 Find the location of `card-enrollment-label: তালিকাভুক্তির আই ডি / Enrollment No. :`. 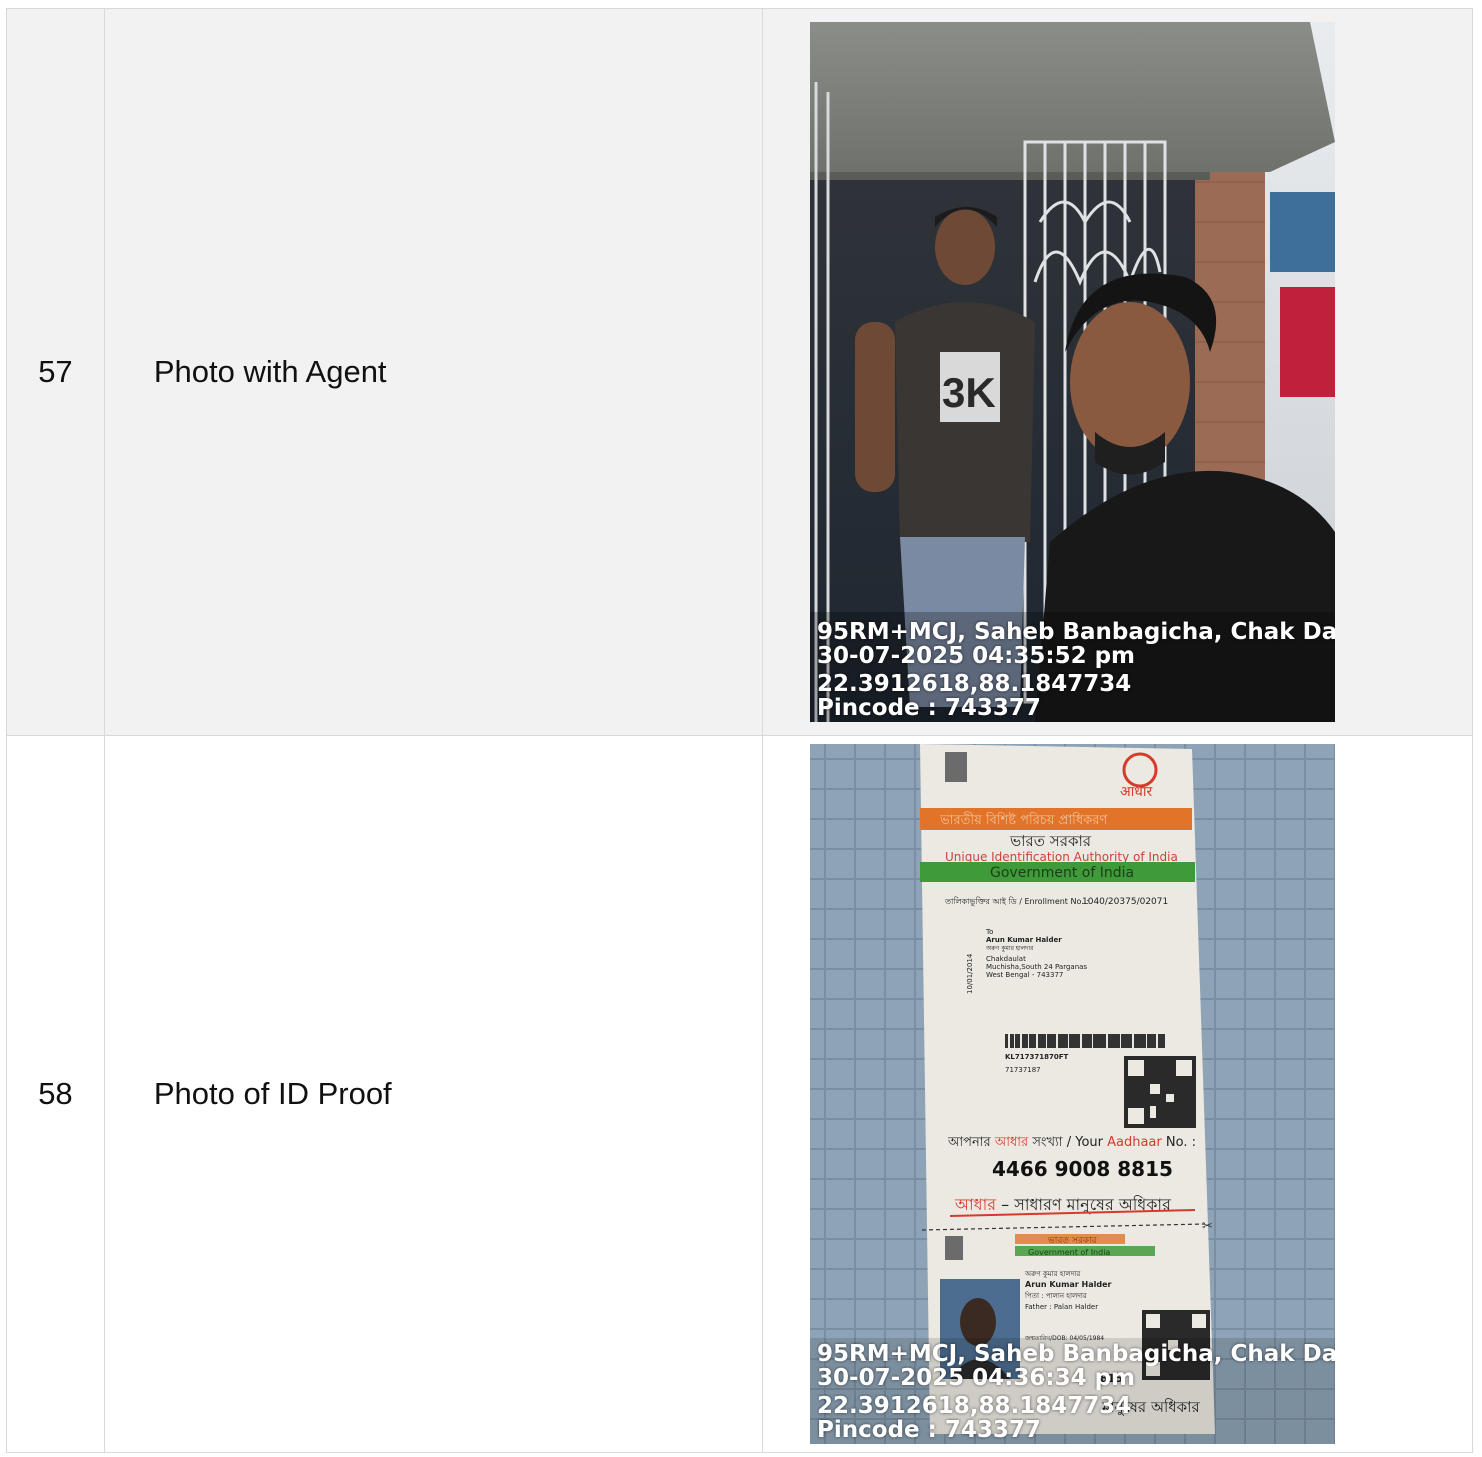

card-enrollment-label: তালিকাভুক্তির আই ডি / Enrollment No. : is located at coordinates (1016, 901).